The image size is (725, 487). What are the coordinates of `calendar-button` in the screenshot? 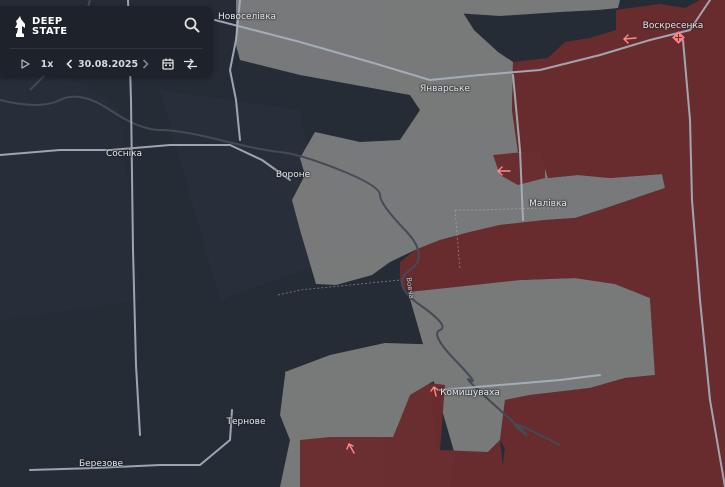 It's located at (168, 64).